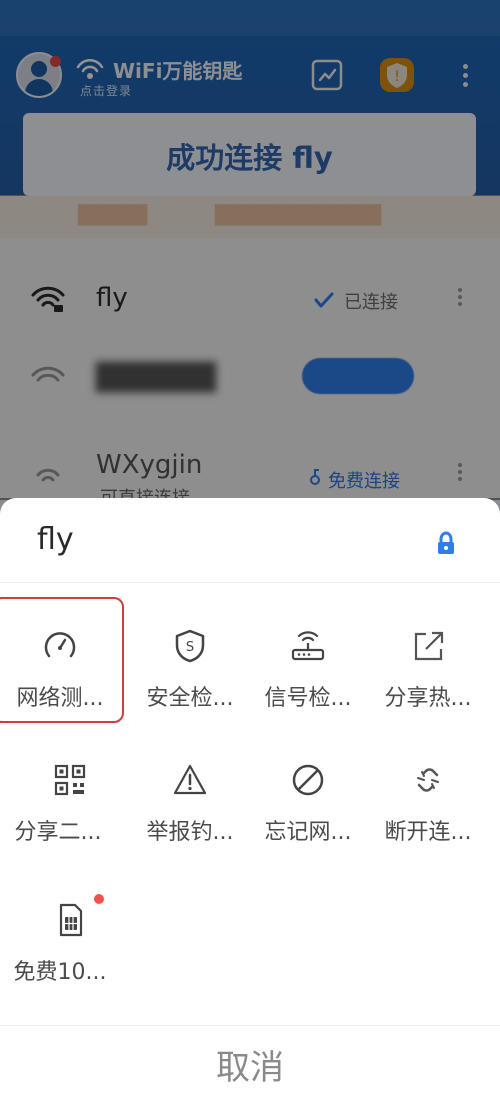 The width and height of the screenshot is (500, 1111). I want to click on cancel-button: 取消, so click(250, 1068).